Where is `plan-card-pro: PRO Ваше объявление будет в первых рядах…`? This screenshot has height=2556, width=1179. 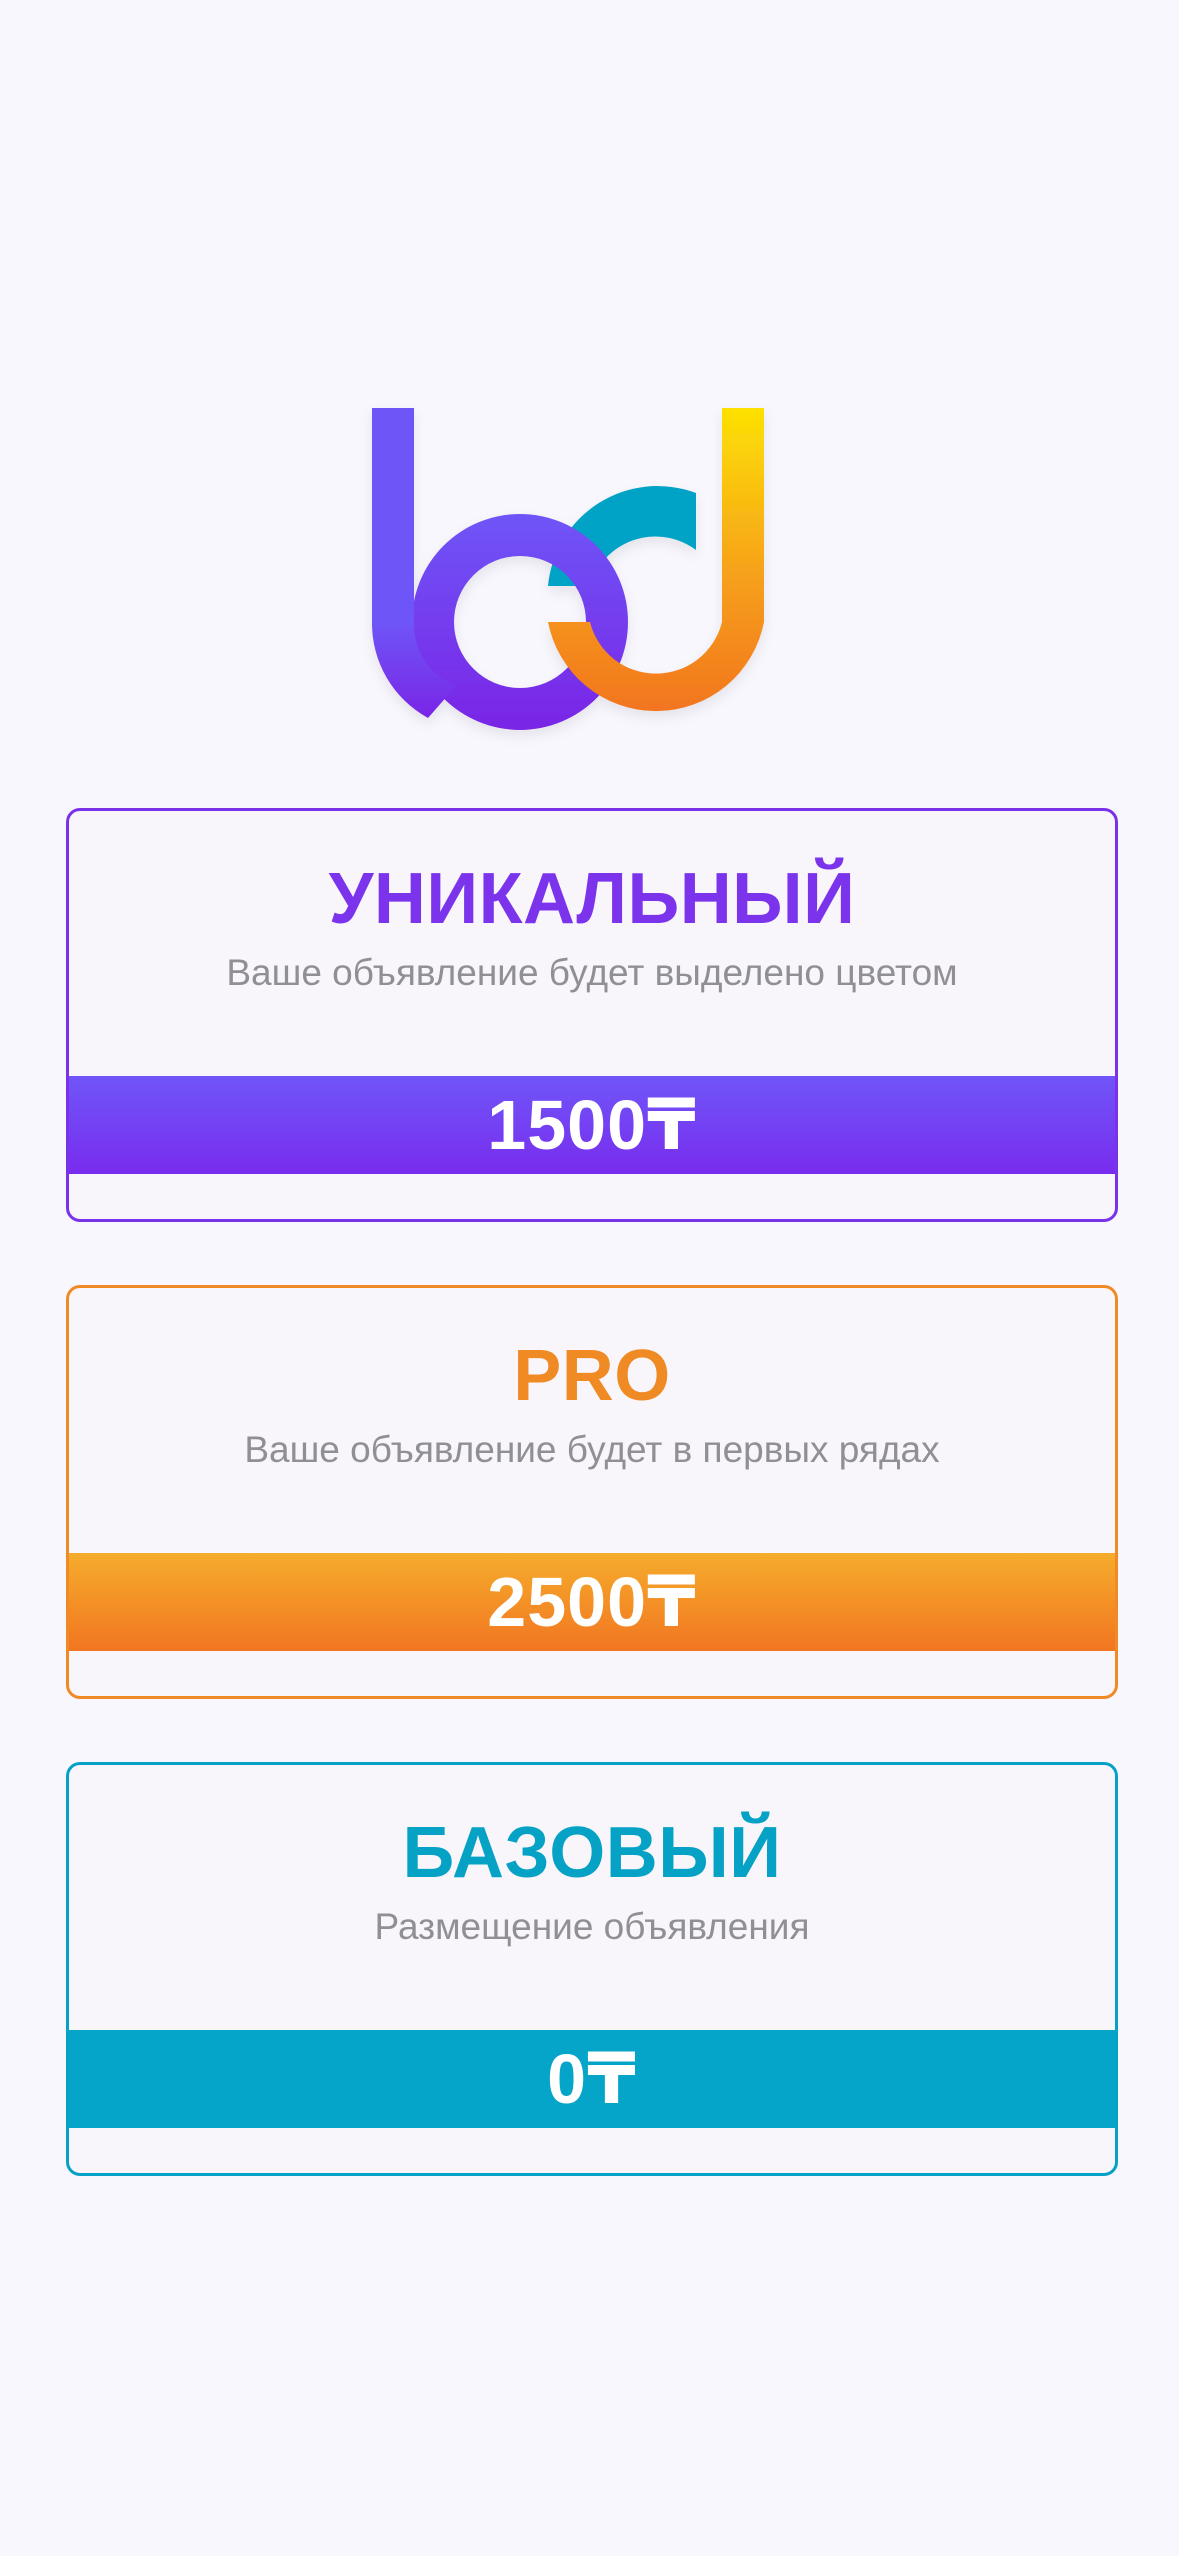 plan-card-pro: PRO Ваше объявление будет в первых рядах… is located at coordinates (592, 1492).